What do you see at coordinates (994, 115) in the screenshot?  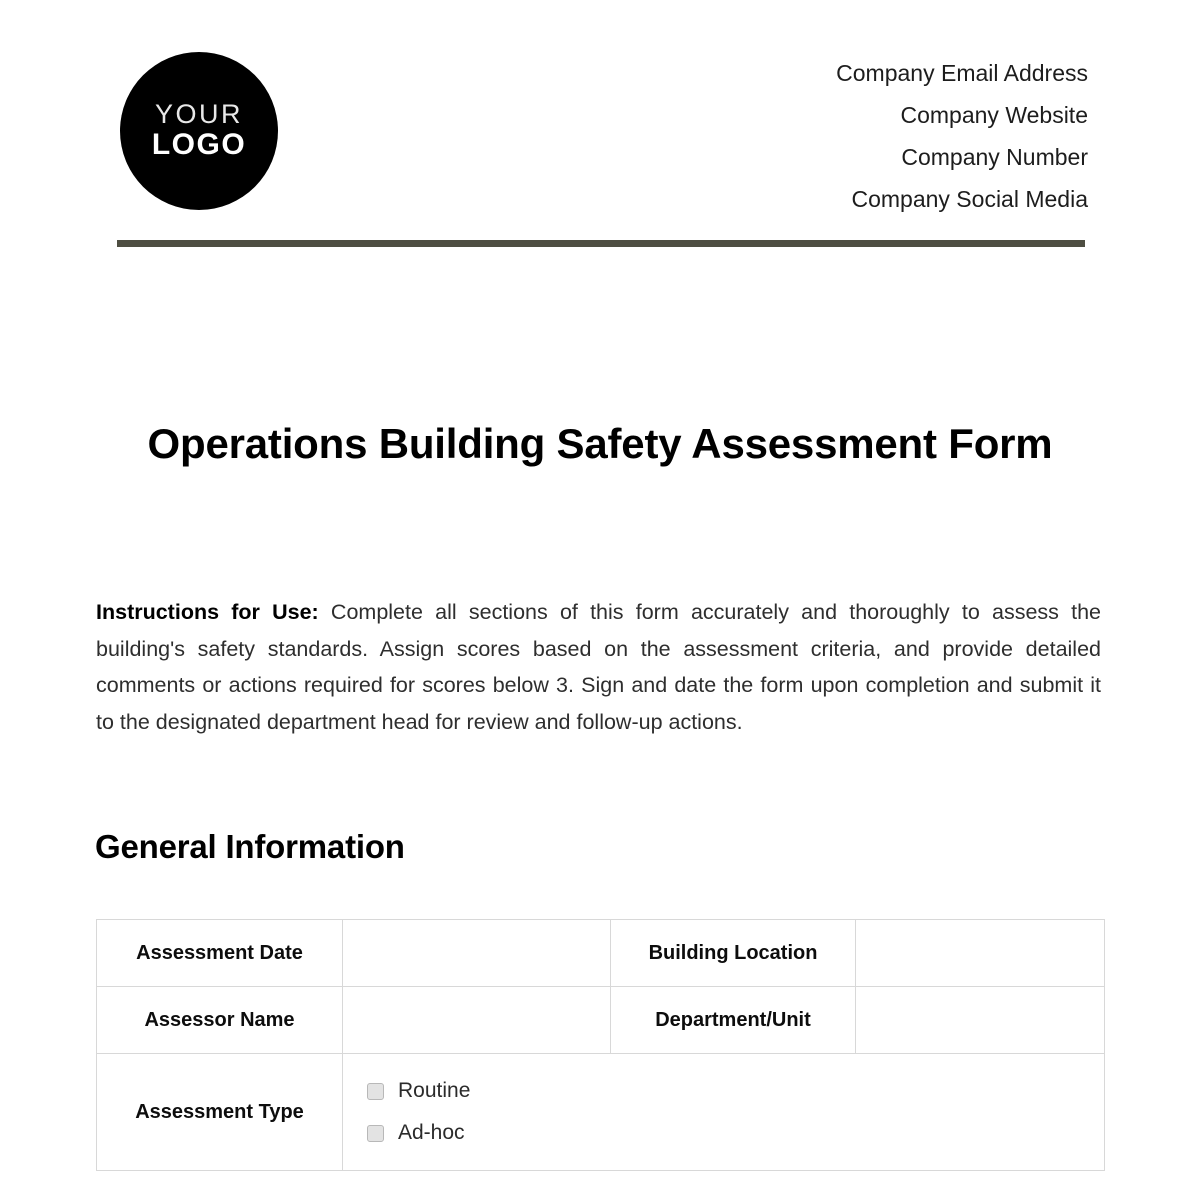 I see `company-website: Company Website` at bounding box center [994, 115].